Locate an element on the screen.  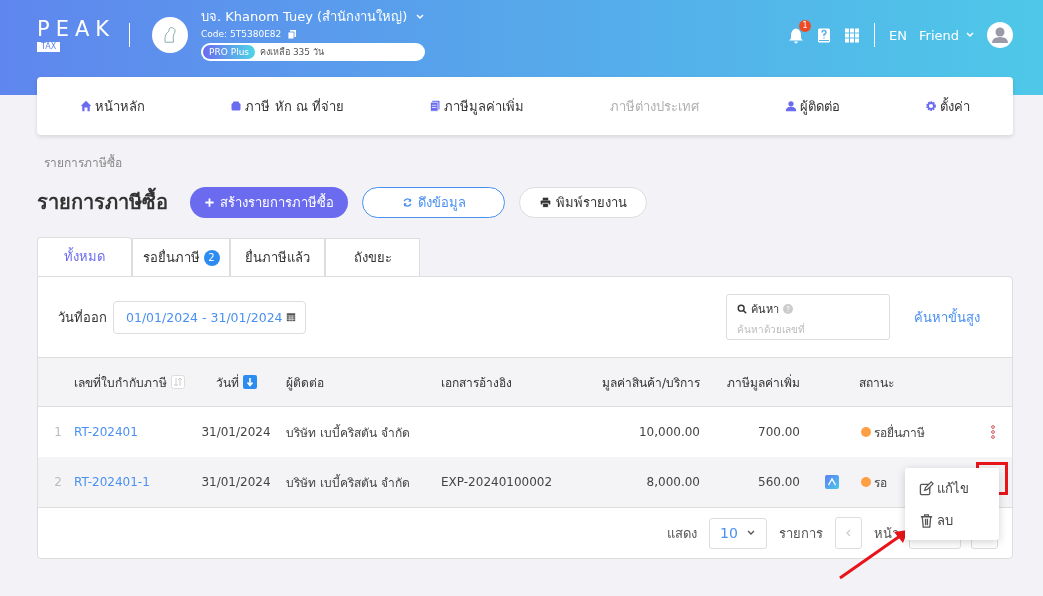
table-cell: EXP-20240100002 is located at coordinates (497, 482).